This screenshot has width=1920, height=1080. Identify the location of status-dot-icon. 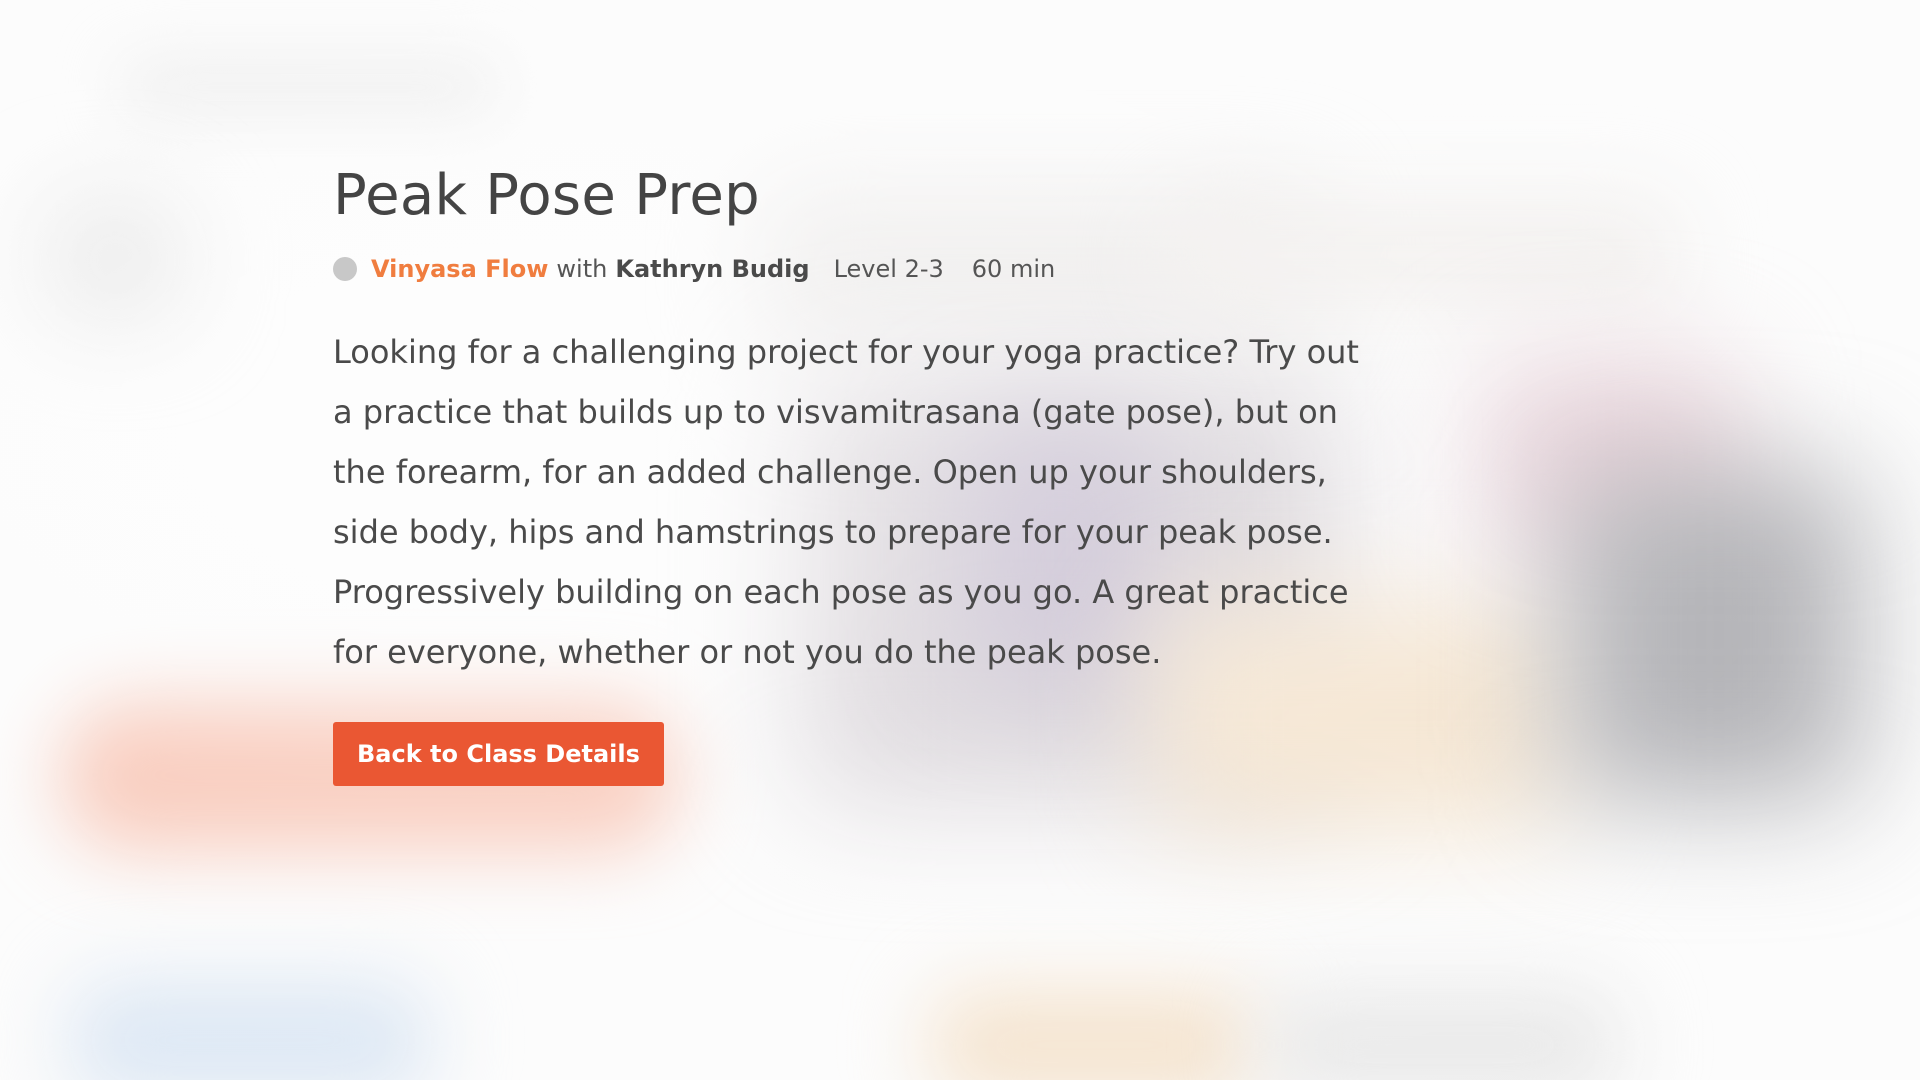
(345, 269).